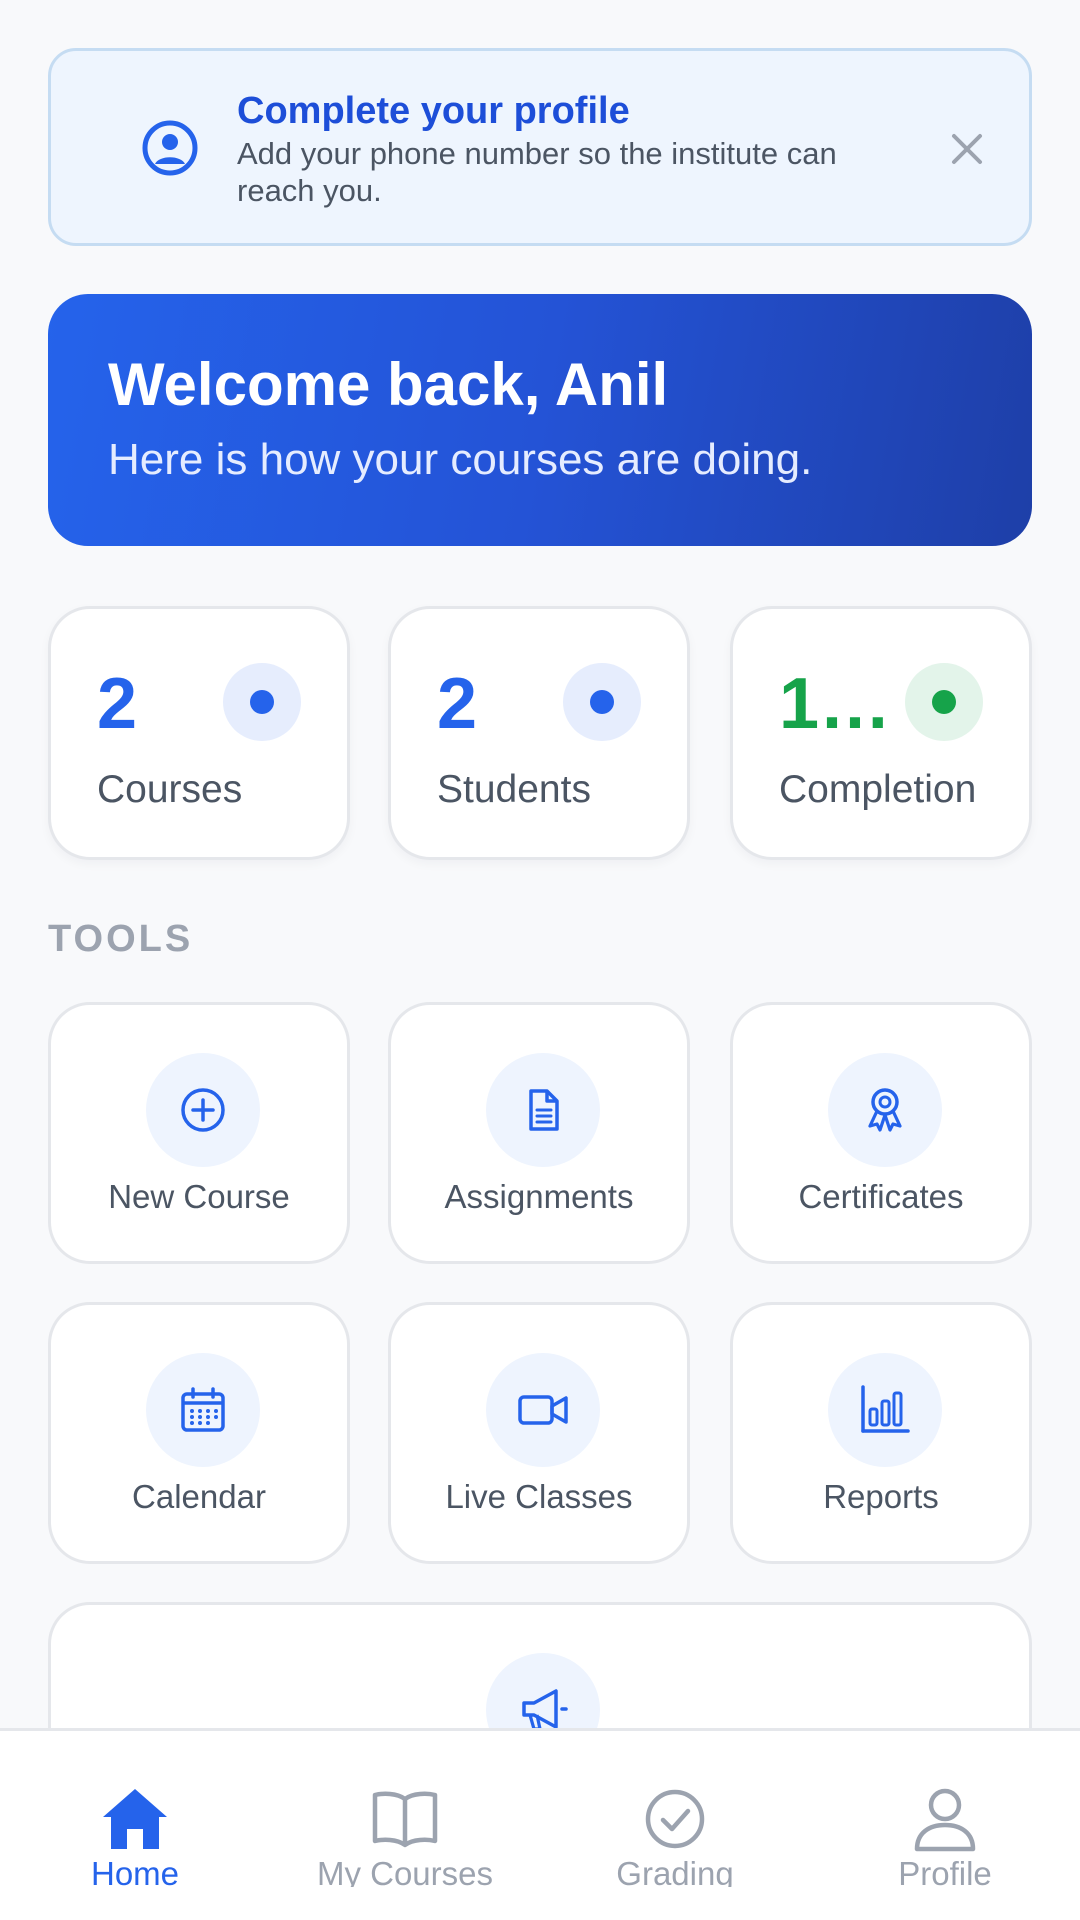 The width and height of the screenshot is (1080, 1920). I want to click on stat-label: Courses, so click(170, 789).